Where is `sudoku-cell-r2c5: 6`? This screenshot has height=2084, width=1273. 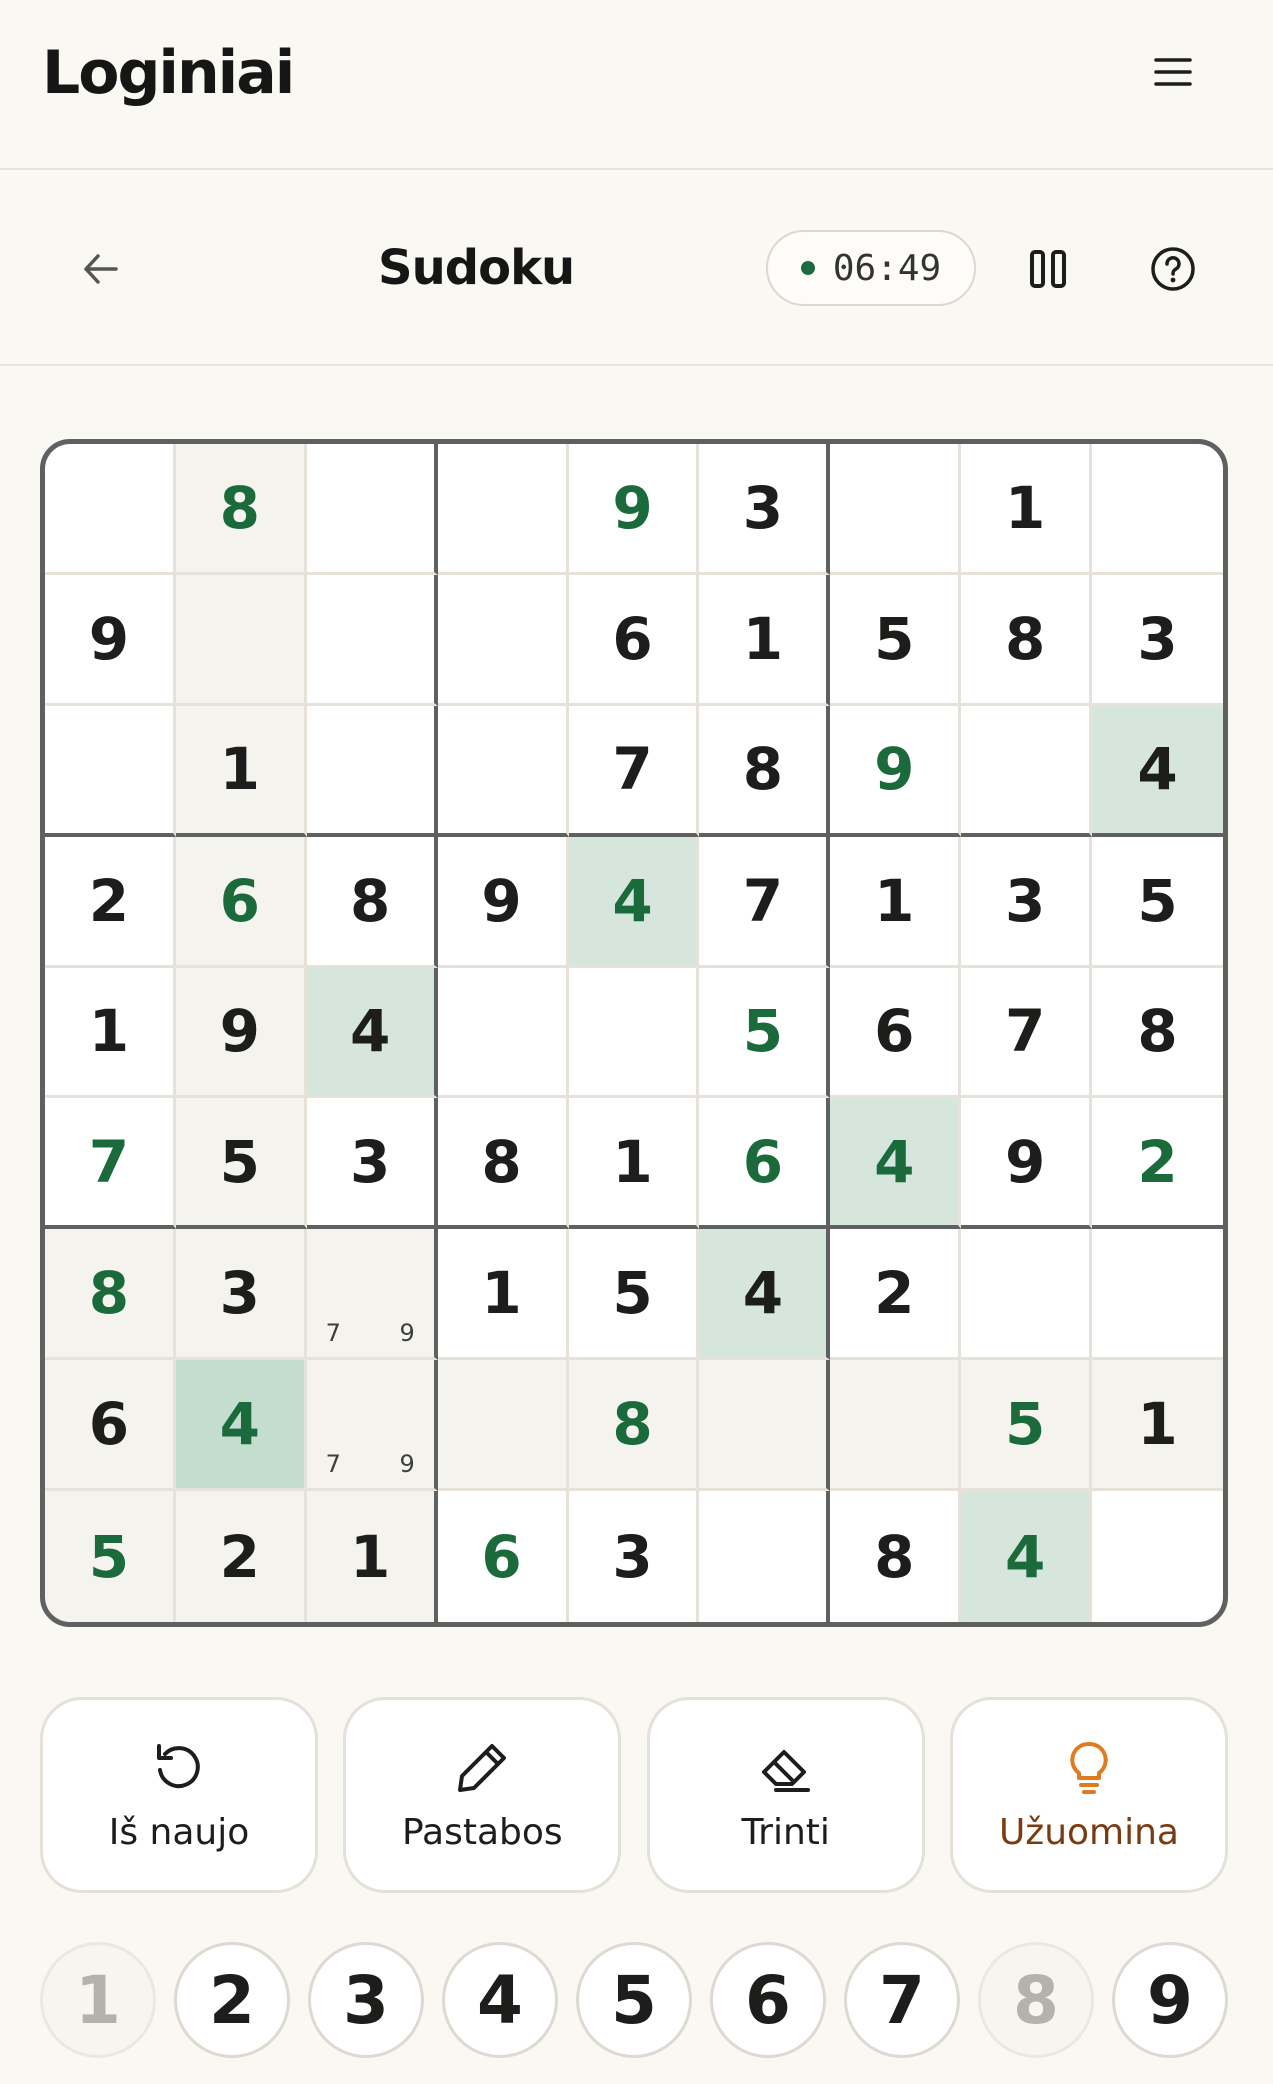
sudoku-cell-r2c5: 6 is located at coordinates (634, 640).